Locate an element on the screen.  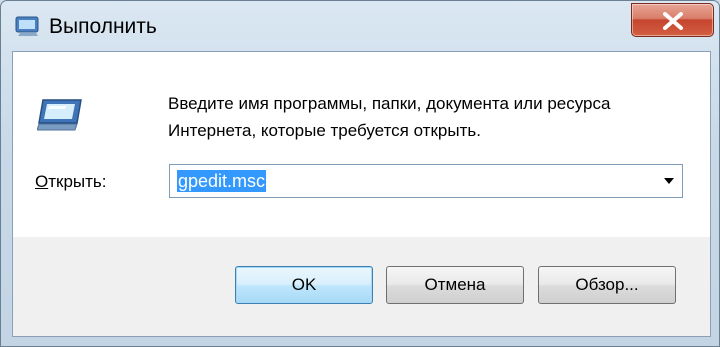
open-field-label: Открыть: is located at coordinates (71, 182).